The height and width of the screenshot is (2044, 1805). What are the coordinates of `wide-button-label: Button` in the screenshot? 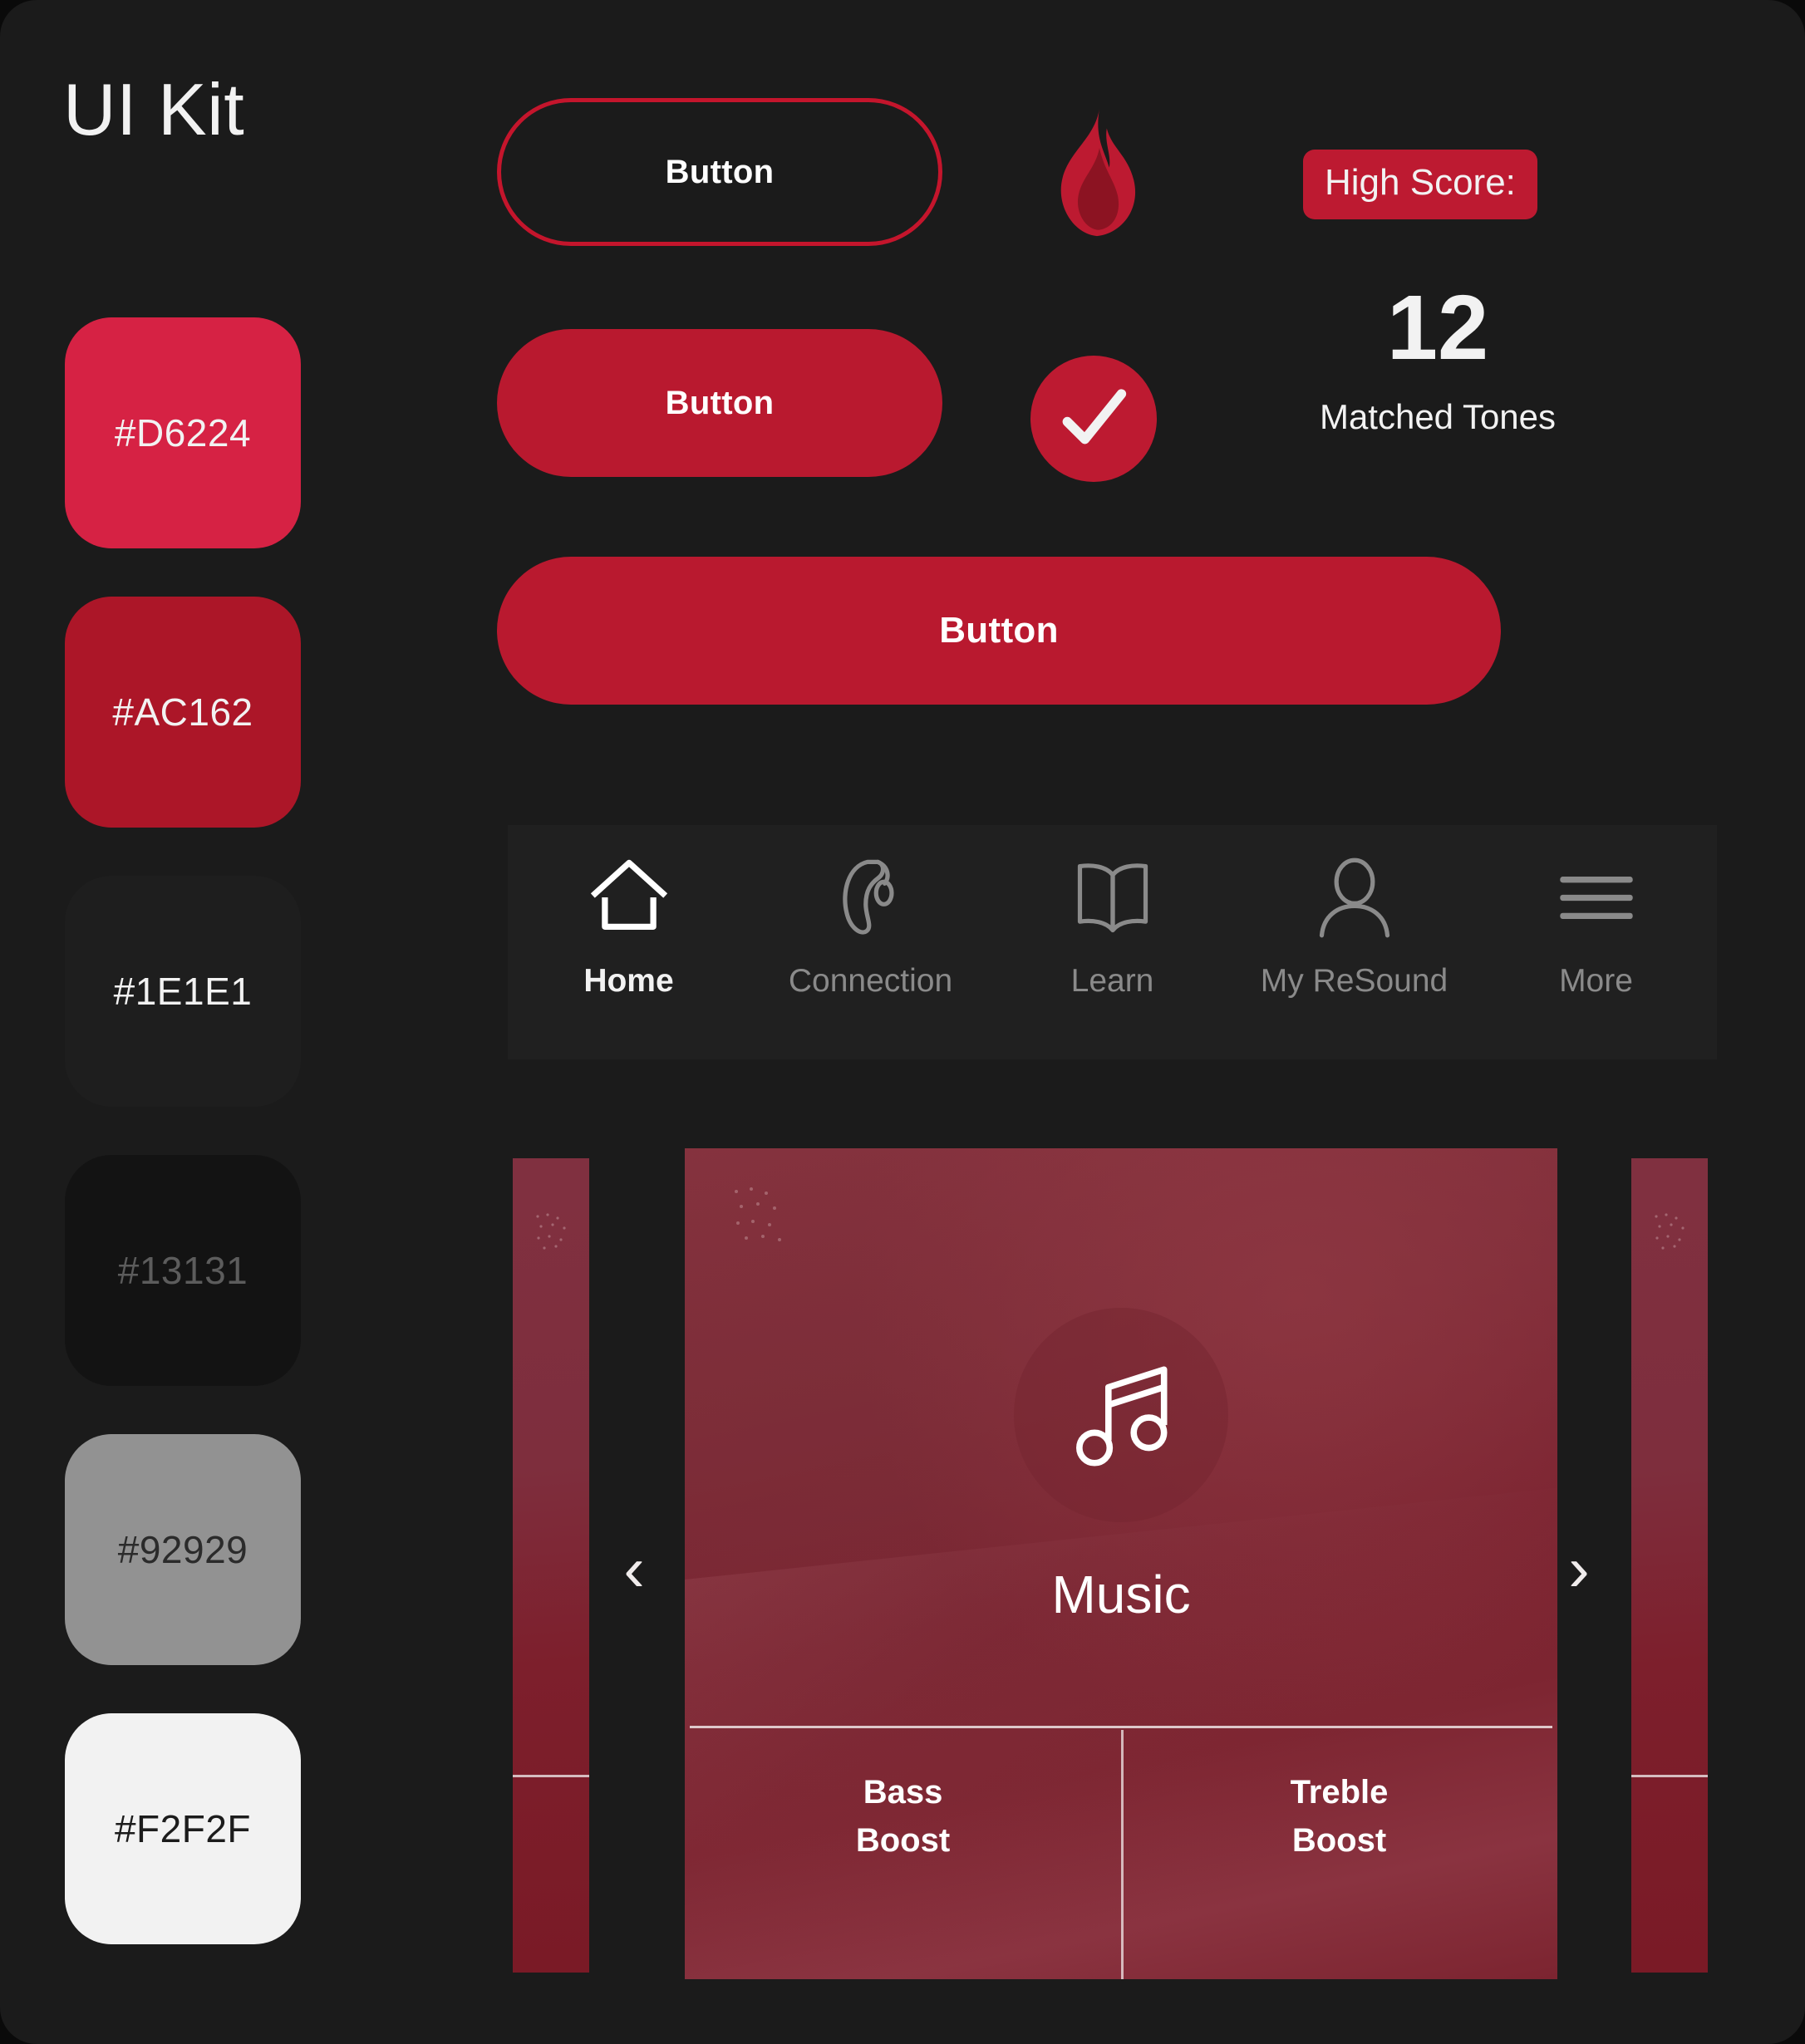 It's located at (999, 630).